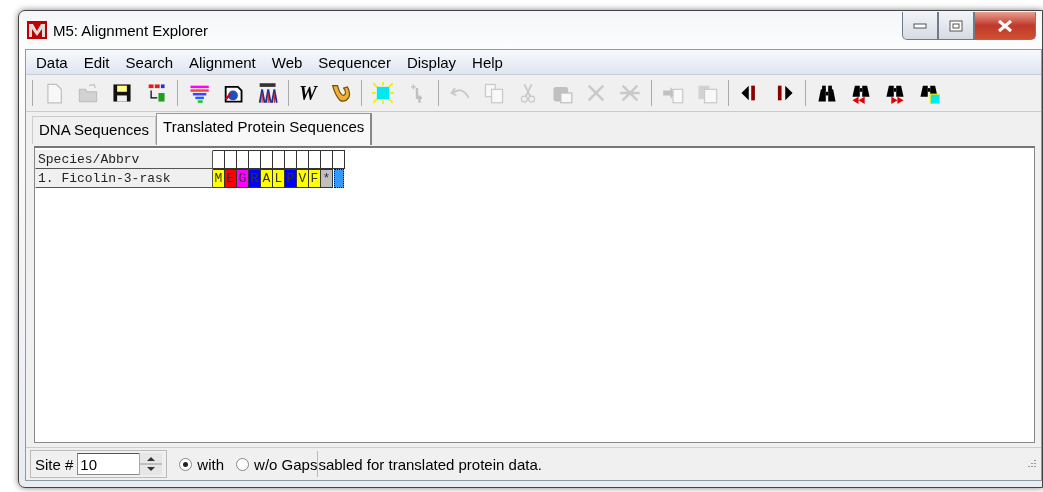 Image resolution: width=1043 pixels, height=492 pixels. Describe the element at coordinates (287, 62) in the screenshot. I see `menu-item: Web` at that location.